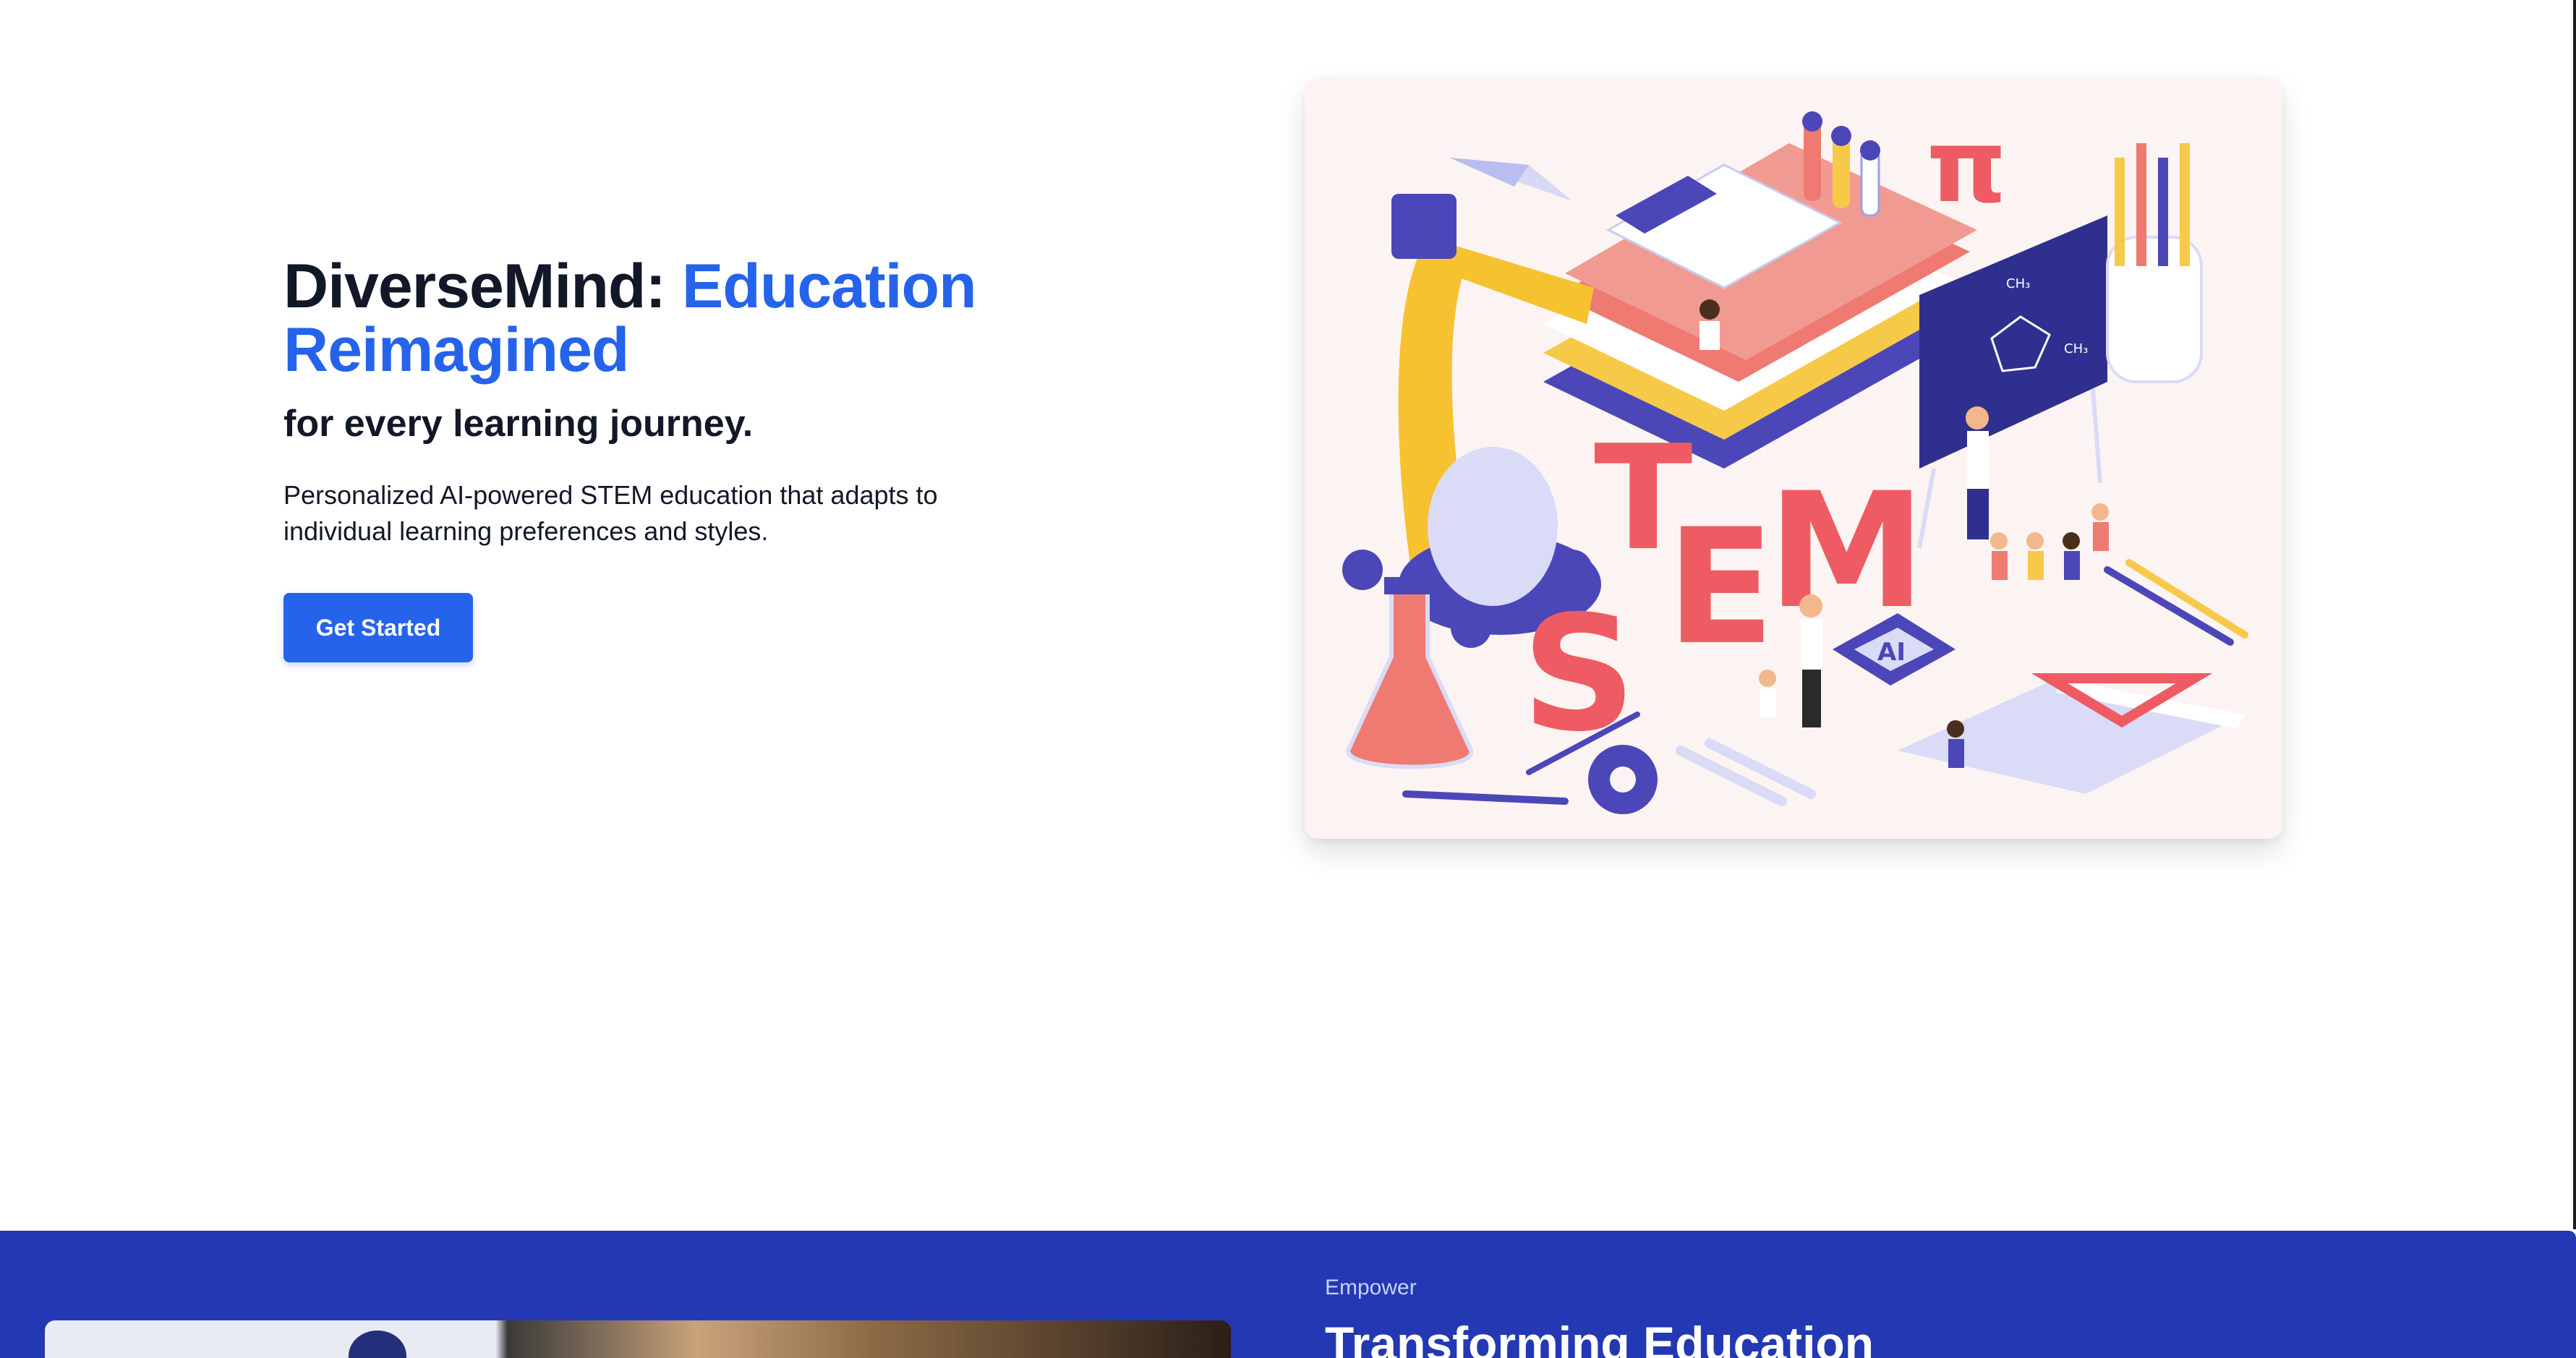 This screenshot has width=2576, height=1358. I want to click on stem-letter-s: S, so click(1579, 673).